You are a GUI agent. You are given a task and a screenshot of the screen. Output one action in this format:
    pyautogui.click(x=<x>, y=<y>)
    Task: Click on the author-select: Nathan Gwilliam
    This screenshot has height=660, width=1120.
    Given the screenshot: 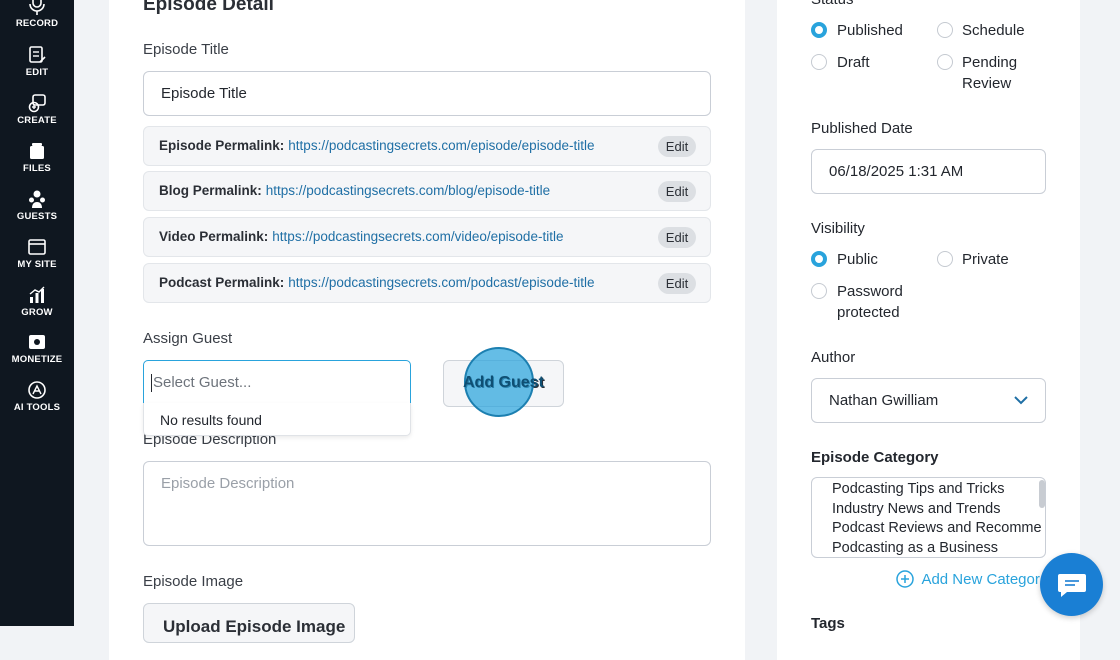 What is the action you would take?
    pyautogui.click(x=928, y=400)
    